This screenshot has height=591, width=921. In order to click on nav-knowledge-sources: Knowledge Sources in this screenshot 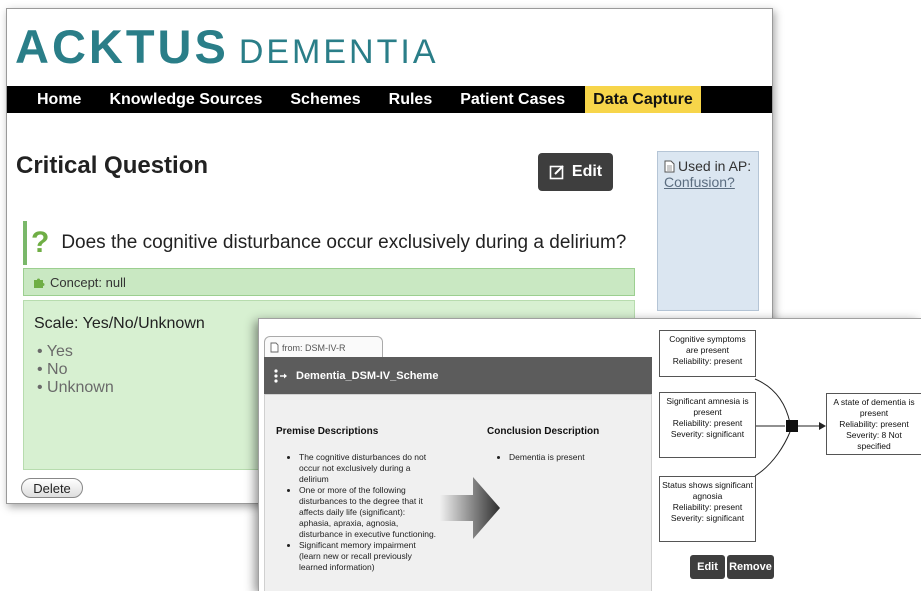, I will do `click(185, 99)`.